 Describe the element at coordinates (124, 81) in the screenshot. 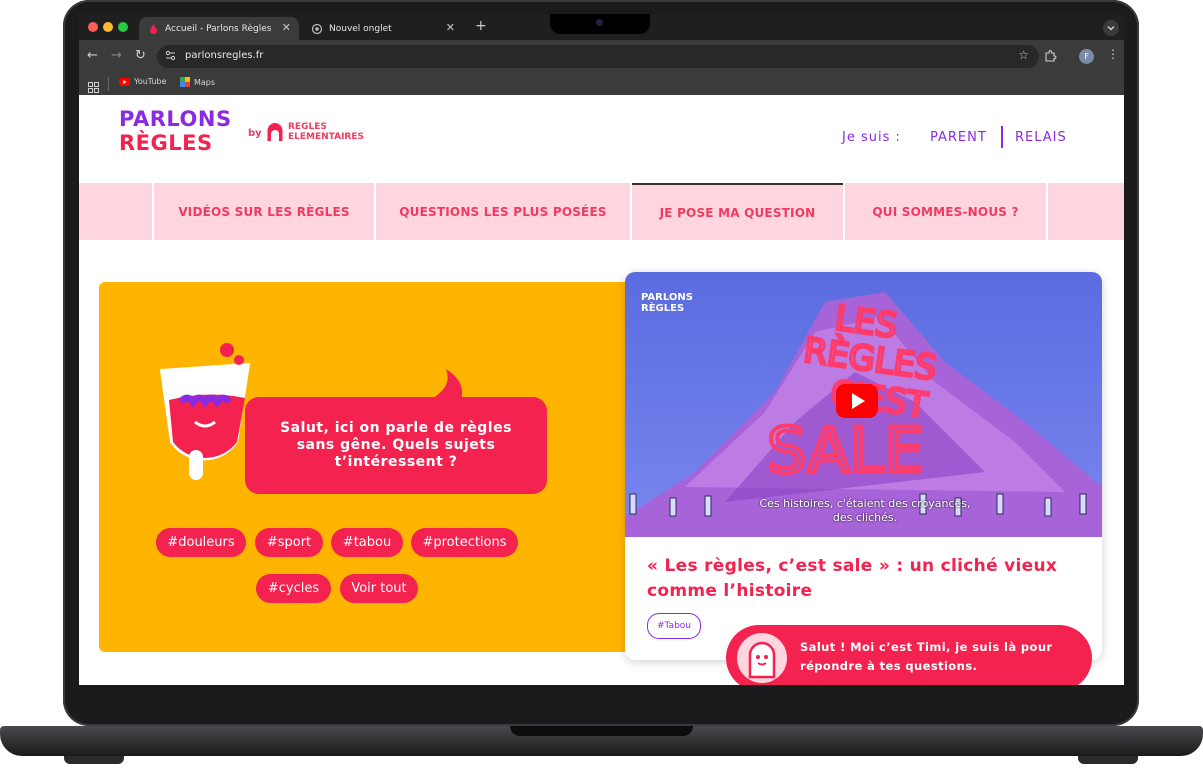

I see `youtube-icon` at that location.